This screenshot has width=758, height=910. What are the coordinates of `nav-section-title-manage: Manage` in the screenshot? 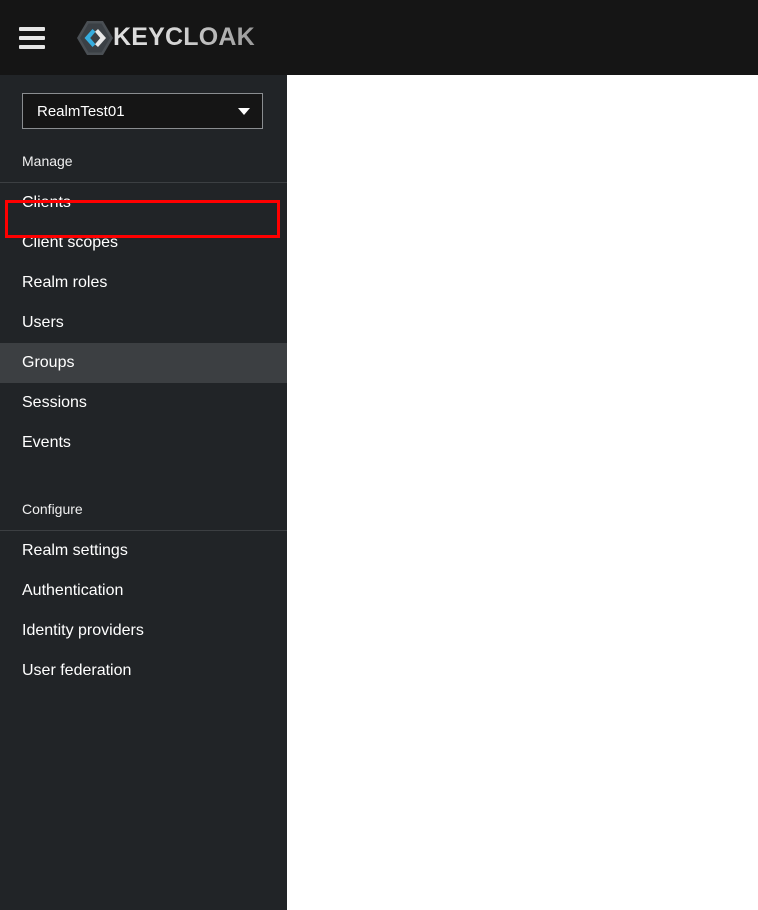 It's located at (47, 161).